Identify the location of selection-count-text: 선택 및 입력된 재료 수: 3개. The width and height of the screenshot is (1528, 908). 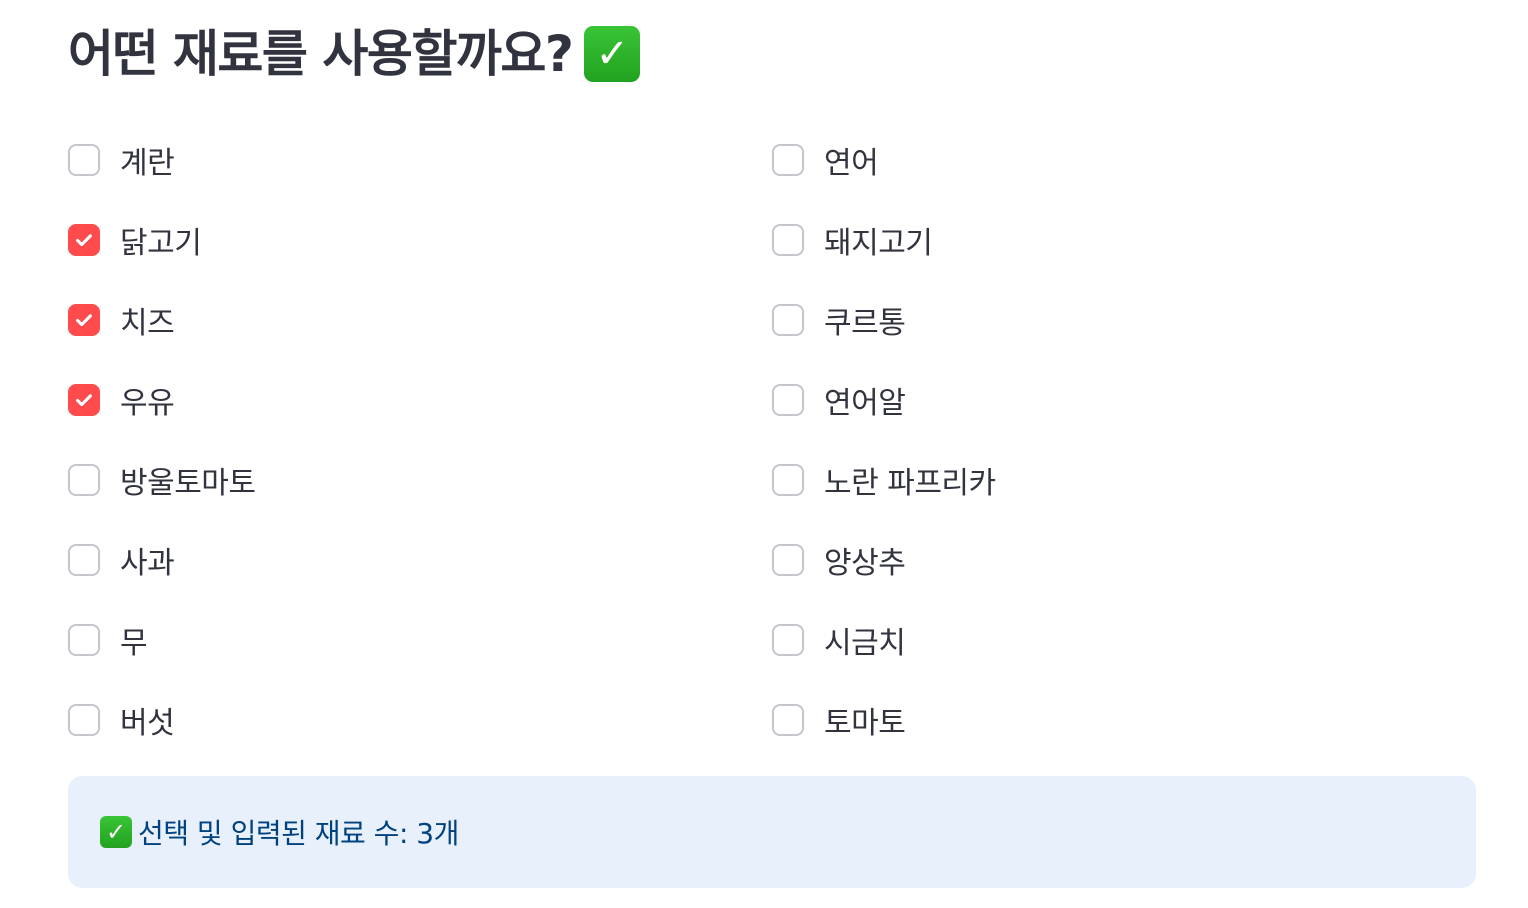
(298, 833).